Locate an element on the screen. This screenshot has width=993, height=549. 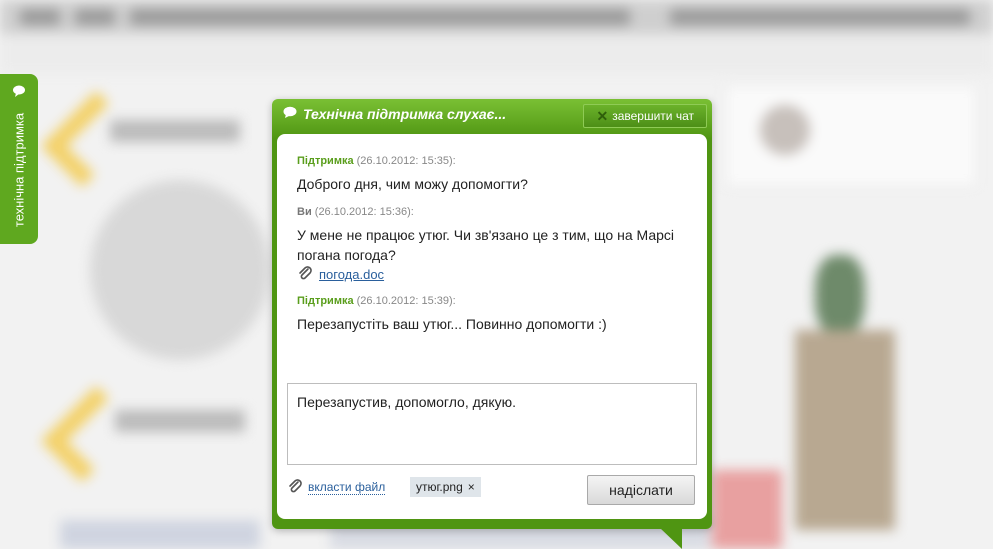
end-chat-button: ✕ завершити чат is located at coordinates (645, 116).